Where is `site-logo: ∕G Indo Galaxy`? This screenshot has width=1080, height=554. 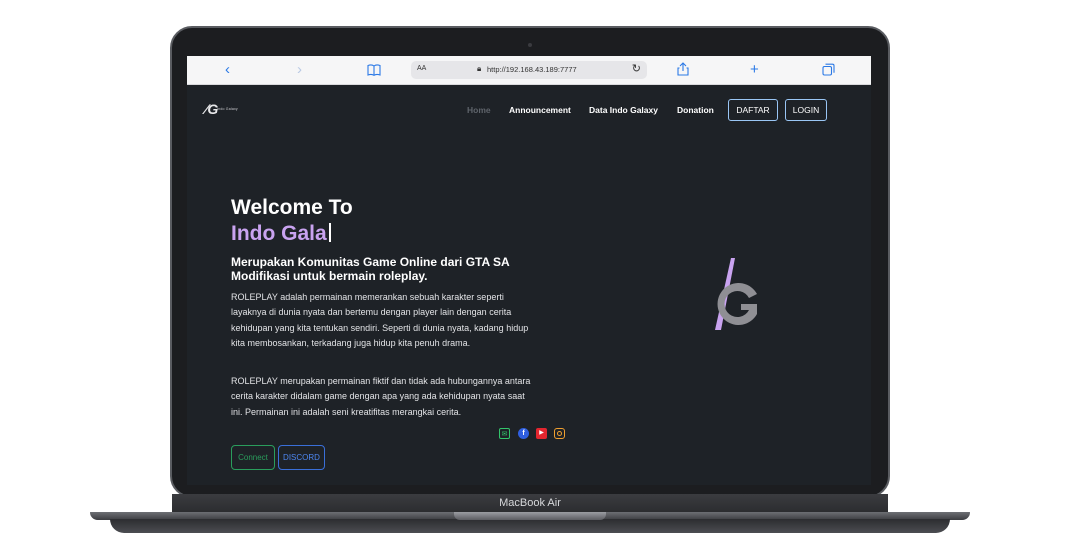 site-logo: ∕G Indo Galaxy is located at coordinates (227, 109).